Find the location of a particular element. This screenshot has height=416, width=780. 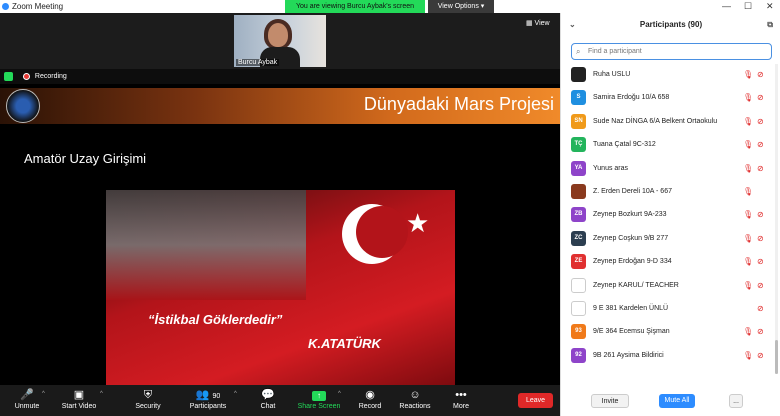

participant-row: SN Sude Naz DİNGA 6/A Belkent Ortaokulu 🎙 ⊘ is located at coordinates (669, 122).